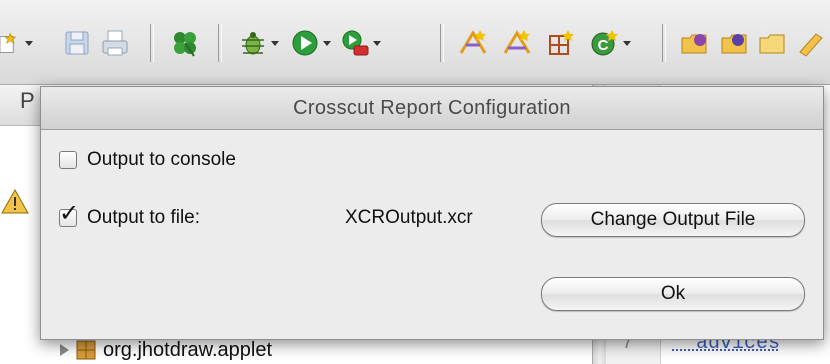 This screenshot has width=830, height=364. I want to click on file-checkbox: ✓, so click(69, 214).